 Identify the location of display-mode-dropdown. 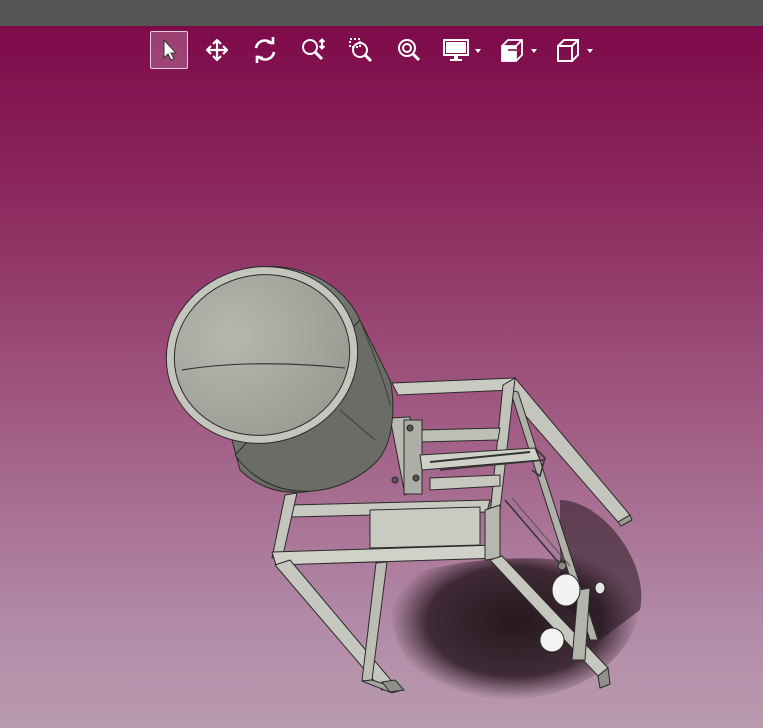
(461, 50).